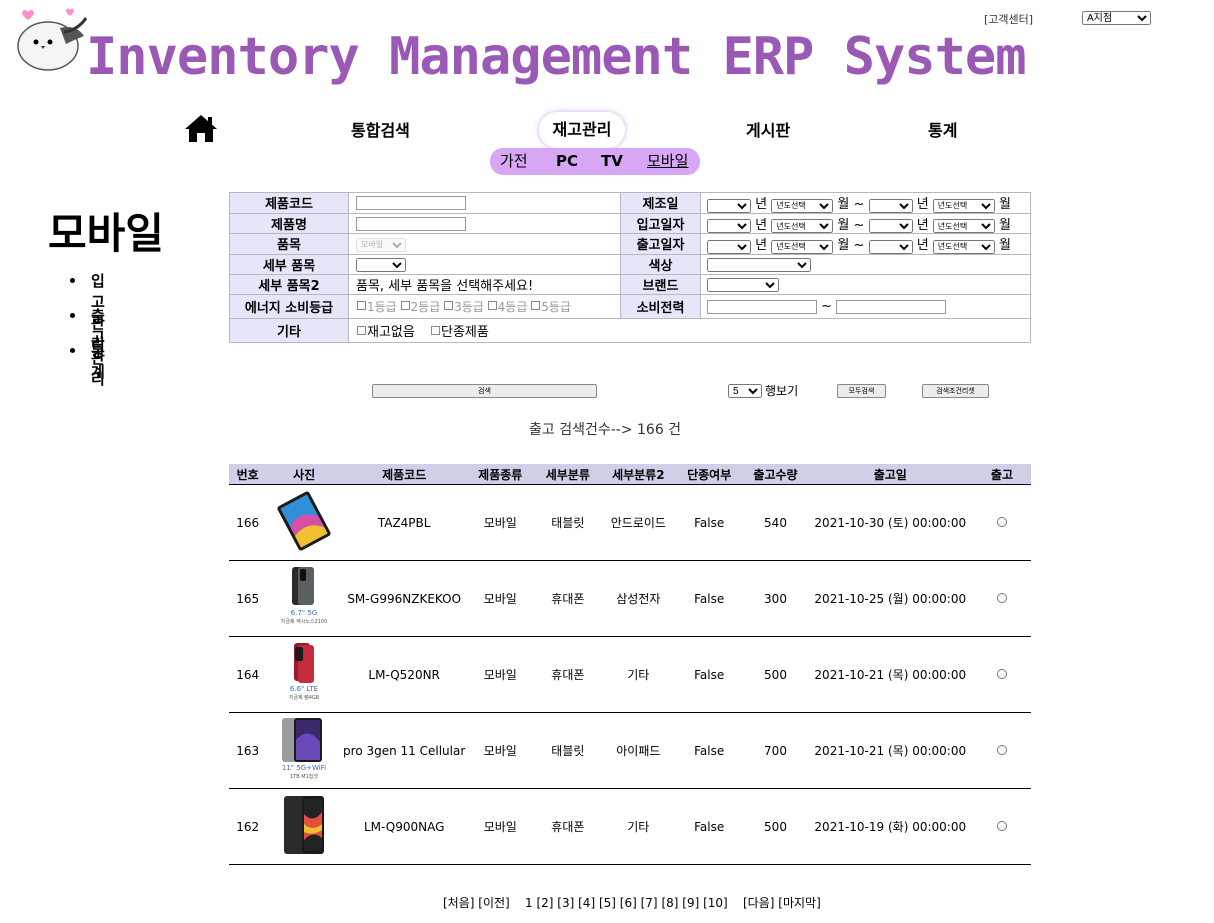  I want to click on in-year-from, so click(729, 226).